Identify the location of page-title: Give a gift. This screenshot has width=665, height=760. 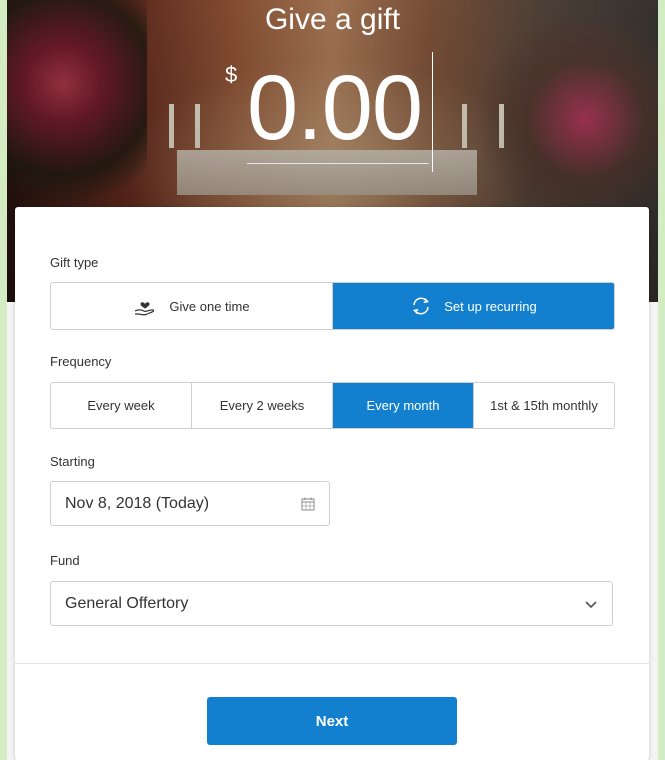
(332, 19).